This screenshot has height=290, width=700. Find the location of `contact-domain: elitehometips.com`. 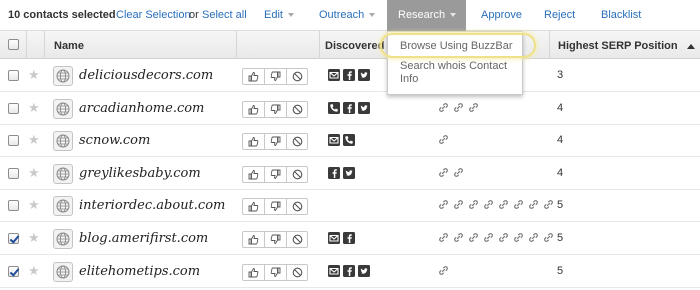

contact-domain: elitehometips.com is located at coordinates (139, 271).